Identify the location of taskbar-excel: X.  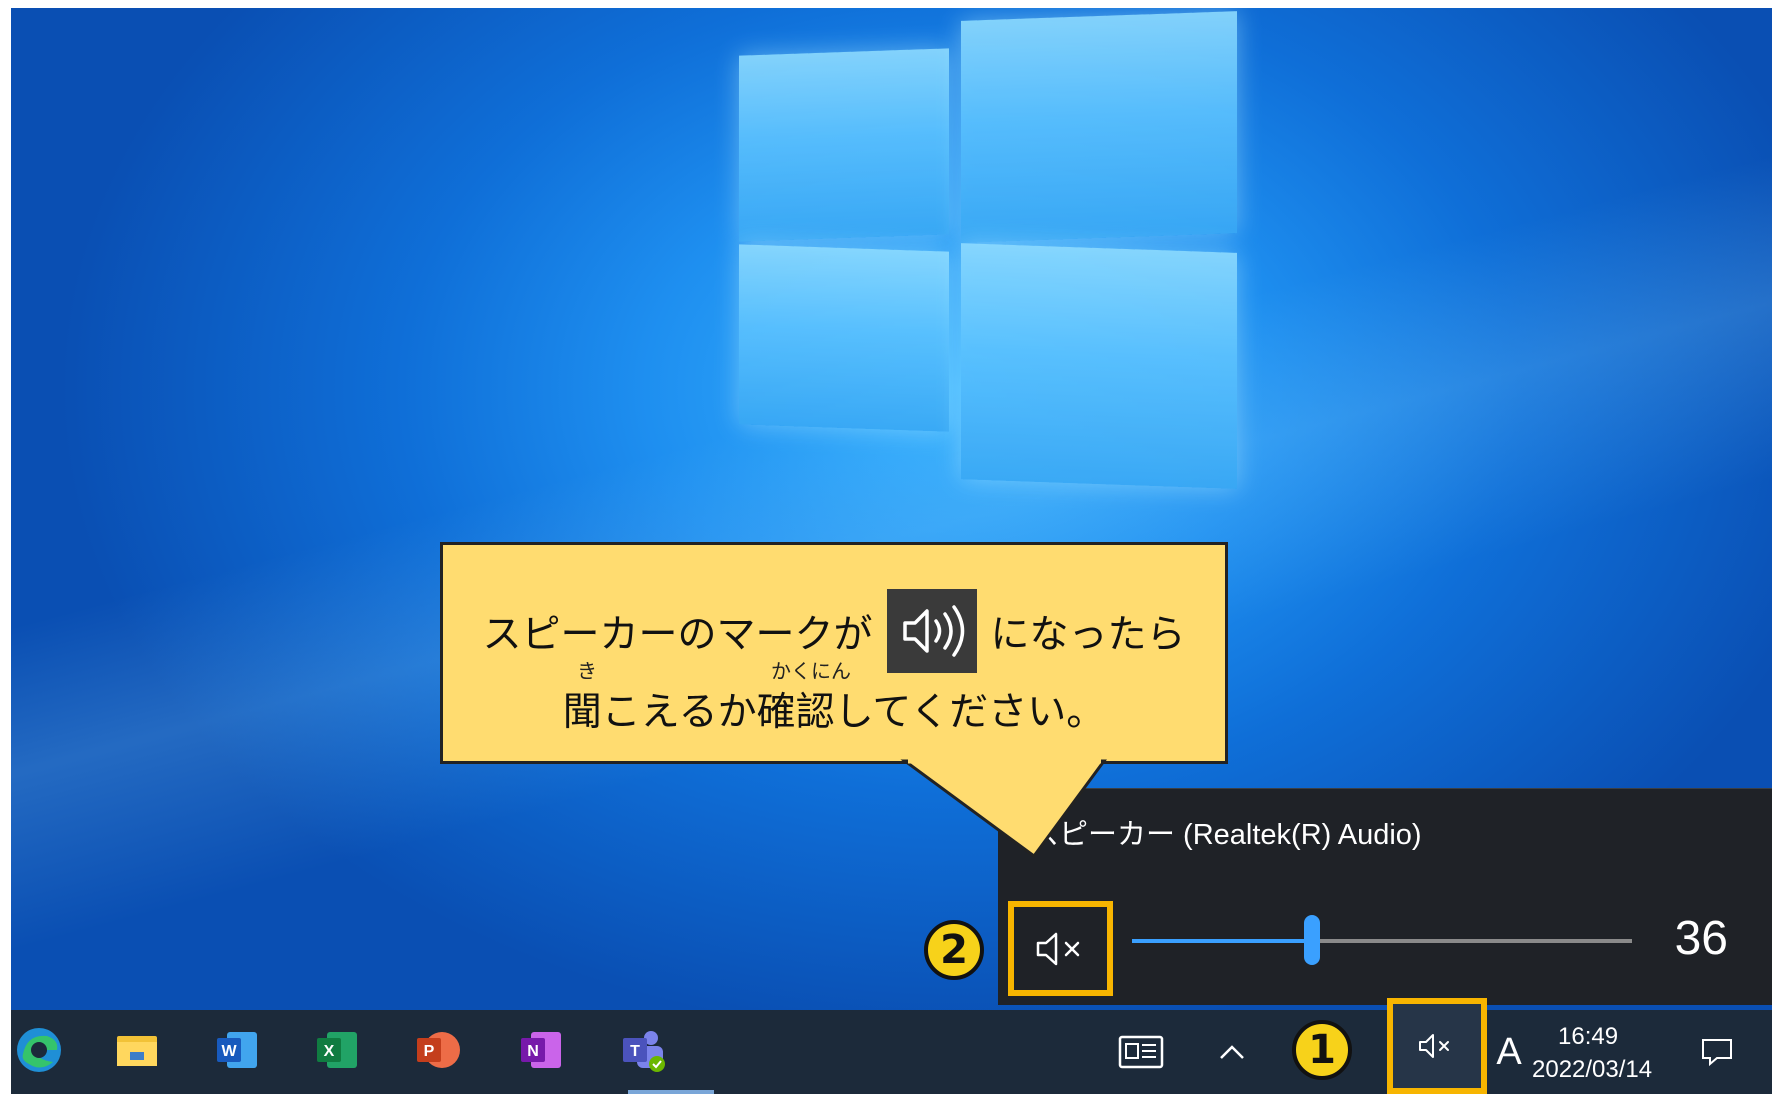
(337, 1050).